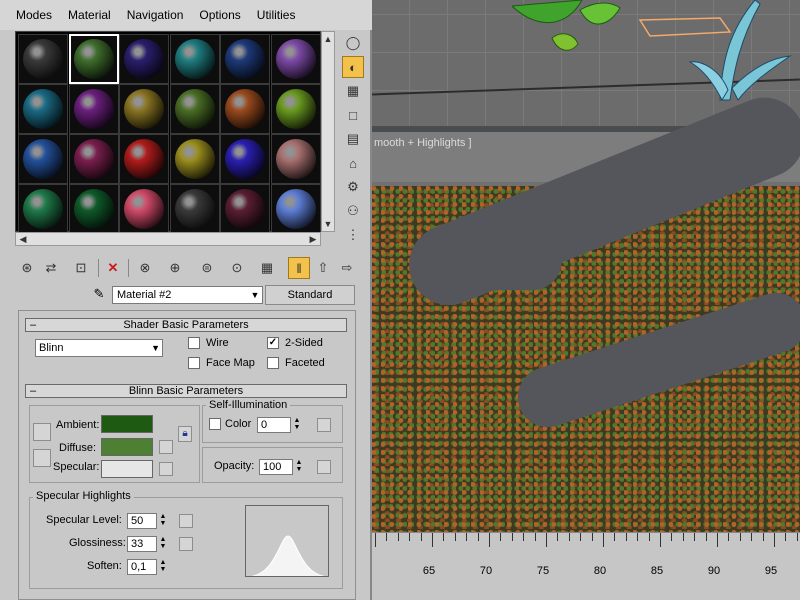 The image size is (800, 600). I want to click on diffuse-color-swatch, so click(127, 447).